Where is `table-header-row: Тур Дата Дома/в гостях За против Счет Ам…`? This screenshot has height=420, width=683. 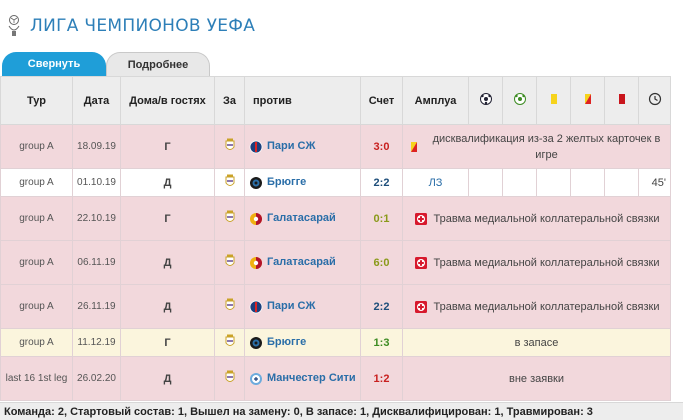 table-header-row: Тур Дата Дома/в гостях За против Счет Ам… is located at coordinates (335, 100).